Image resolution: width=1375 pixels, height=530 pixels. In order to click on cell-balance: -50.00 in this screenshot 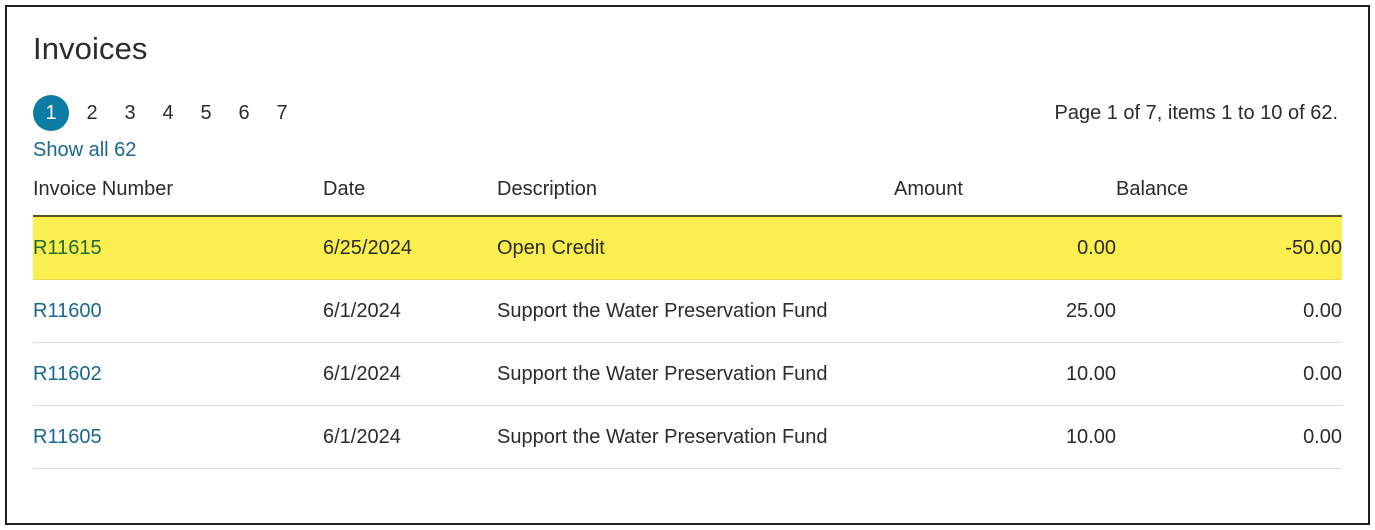, I will do `click(1229, 248)`.